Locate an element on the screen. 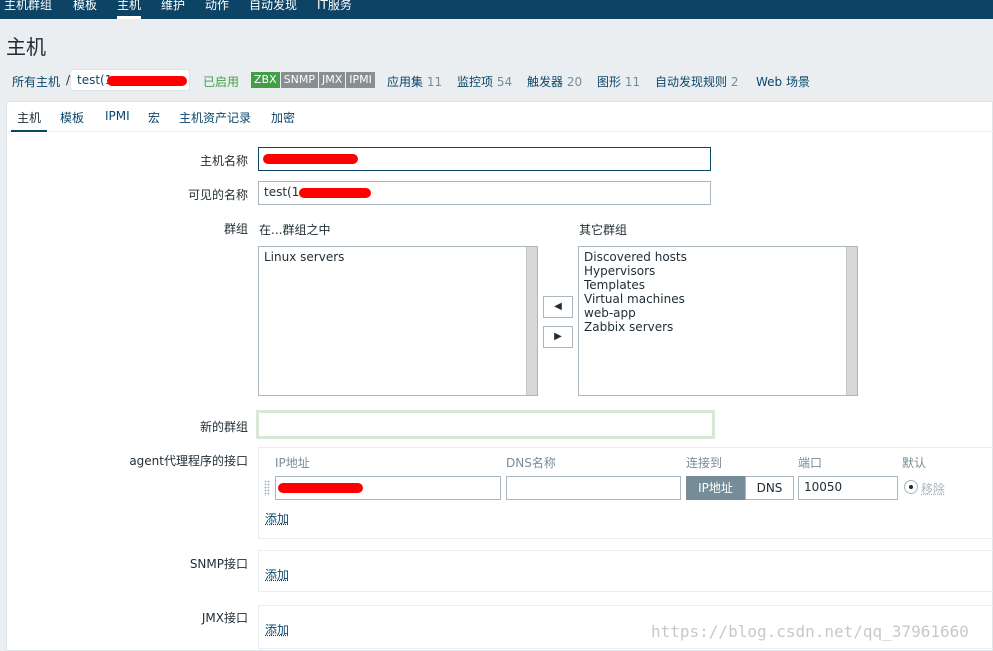 The width and height of the screenshot is (993, 651). remove-interface-link: 移除 is located at coordinates (933, 488).